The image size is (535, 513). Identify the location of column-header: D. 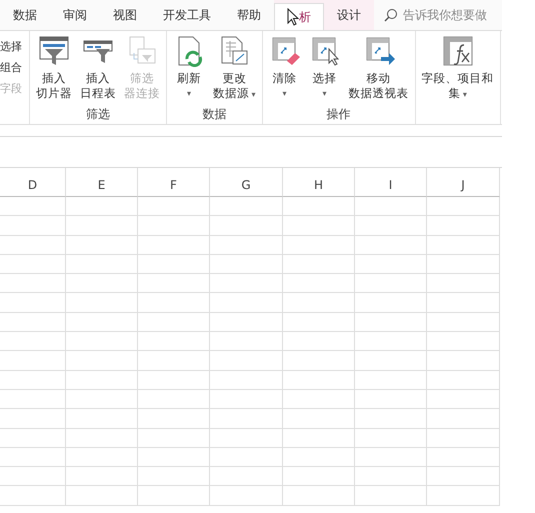
(33, 182).